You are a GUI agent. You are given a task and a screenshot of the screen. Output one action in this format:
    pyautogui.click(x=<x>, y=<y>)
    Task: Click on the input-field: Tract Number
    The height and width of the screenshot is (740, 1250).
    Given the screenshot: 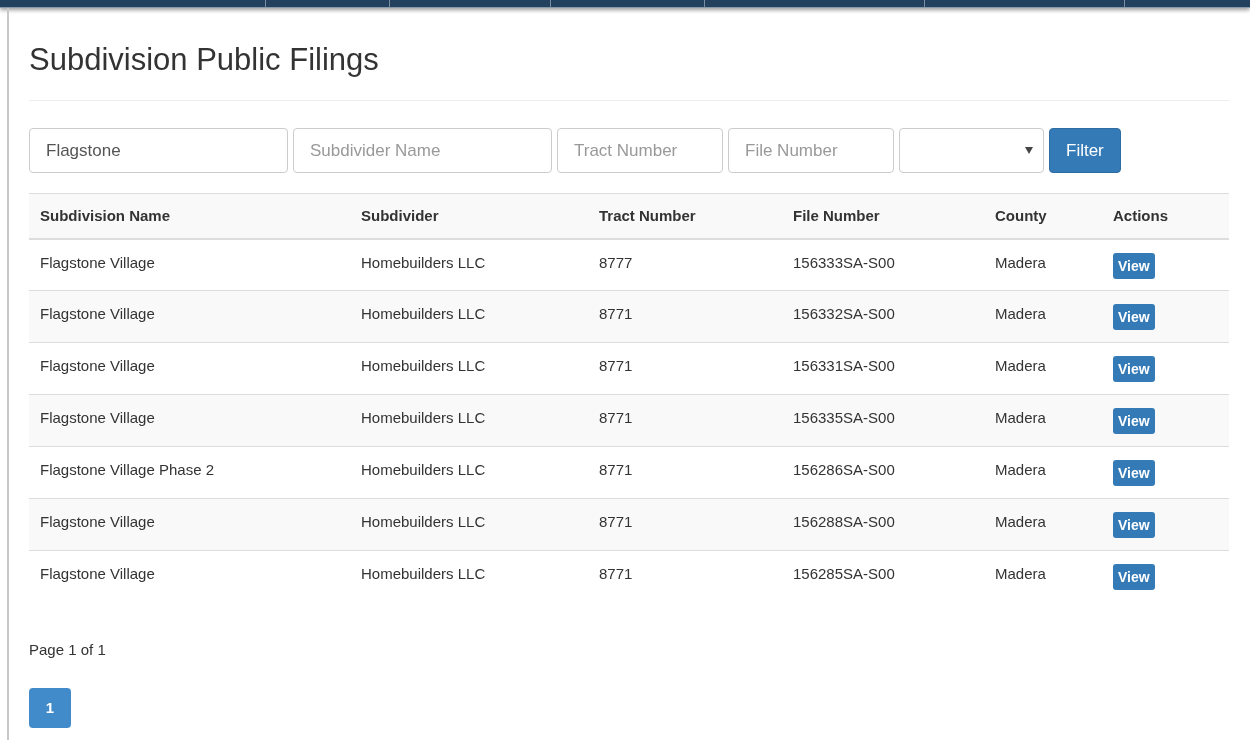 What is the action you would take?
    pyautogui.click(x=640, y=150)
    